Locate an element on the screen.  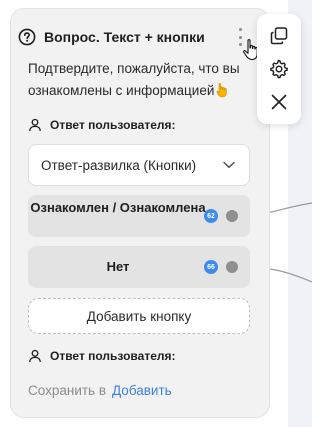
option-label-1: Ознакомлен / Ознакомлена is located at coordinates (118, 207).